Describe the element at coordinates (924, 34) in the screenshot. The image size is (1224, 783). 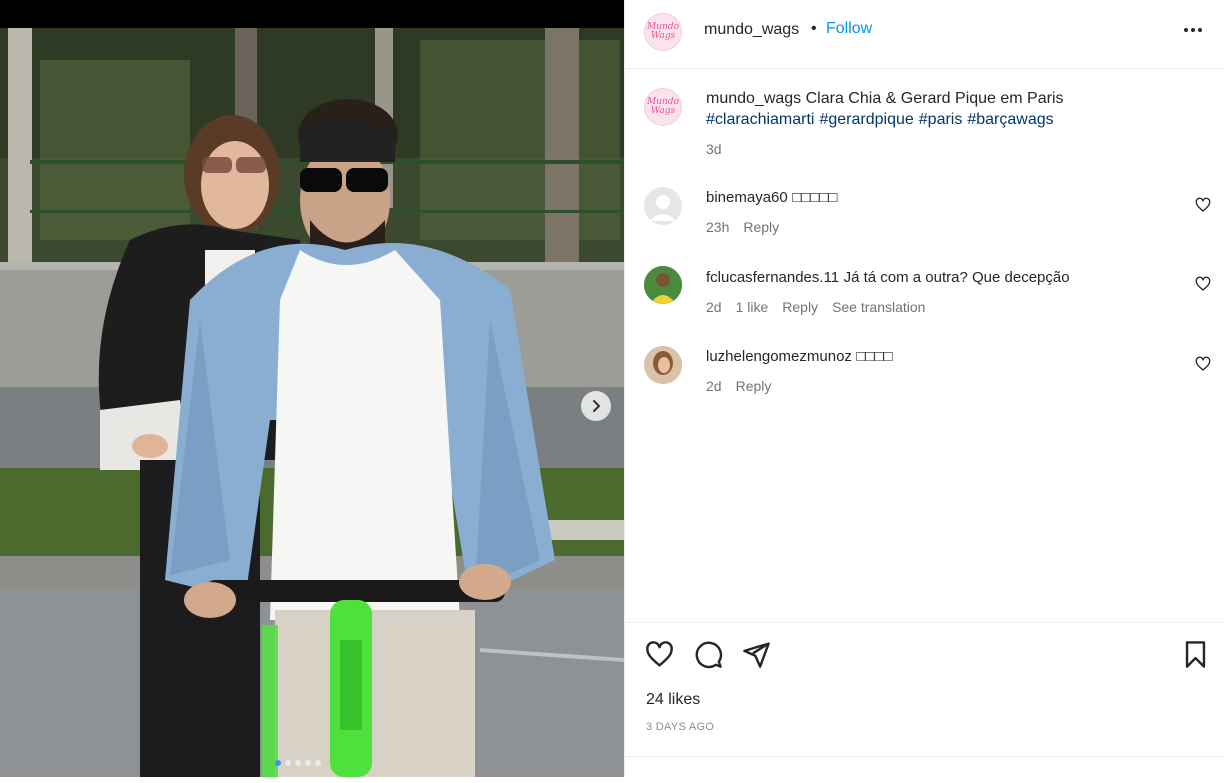
I see `post-header: Mundo Wags mundo_wags • Follow` at that location.